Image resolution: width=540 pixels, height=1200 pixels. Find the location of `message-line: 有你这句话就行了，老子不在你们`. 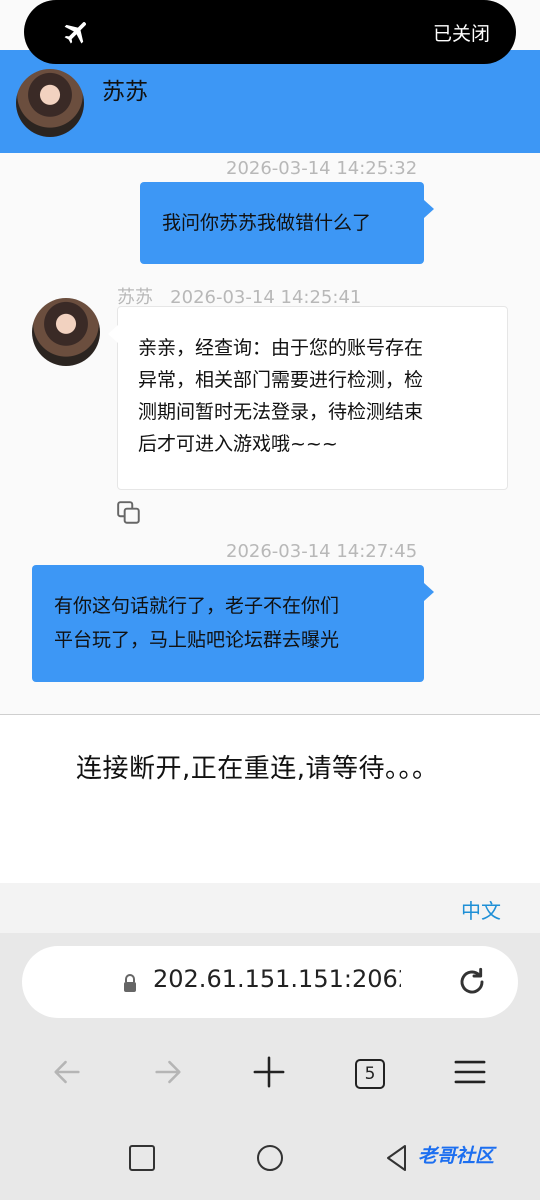

message-line: 有你这句话就行了，老子不在你们 is located at coordinates (197, 606).